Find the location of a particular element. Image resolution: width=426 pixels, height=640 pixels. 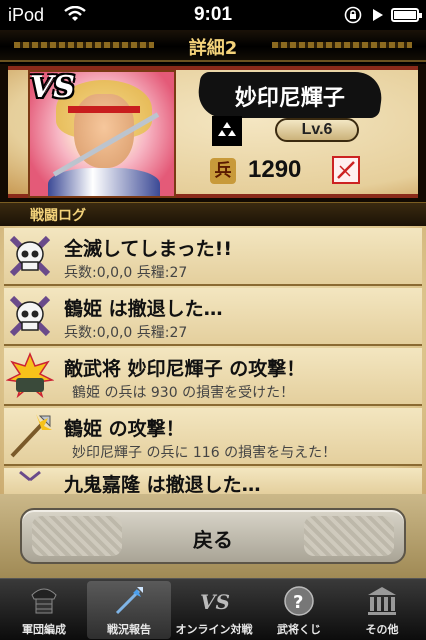

tab-army-formation: 軍団編成 is located at coordinates (44, 610).